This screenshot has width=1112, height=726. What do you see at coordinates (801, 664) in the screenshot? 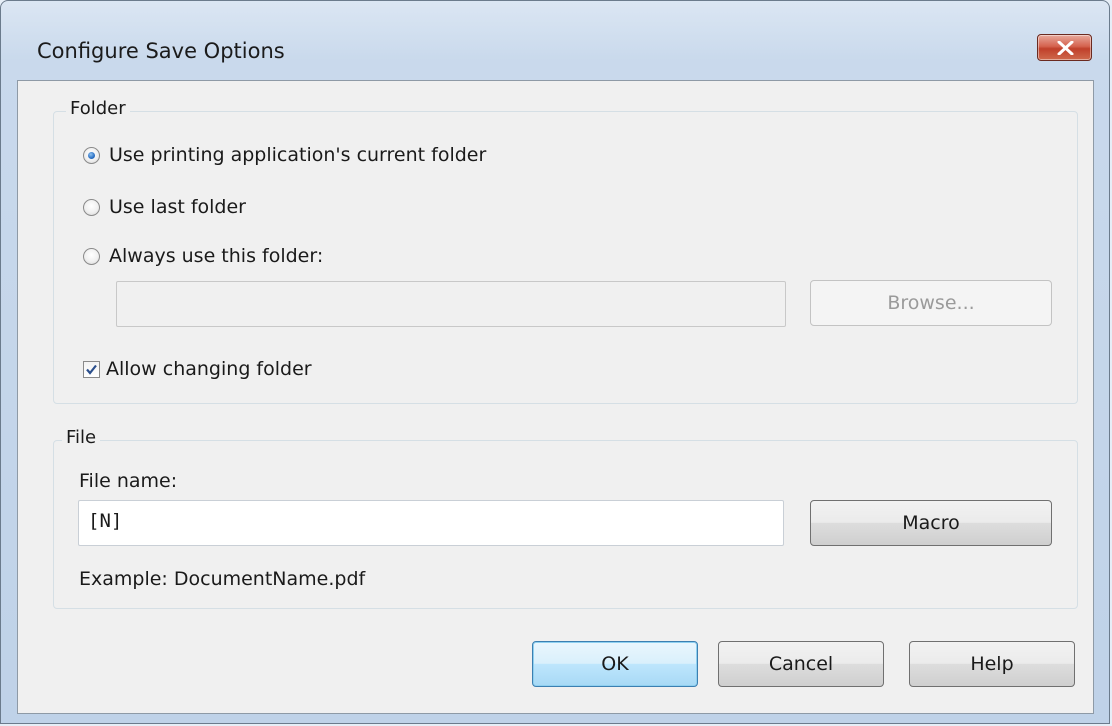
I see `cancel-button: Cancel` at bounding box center [801, 664].